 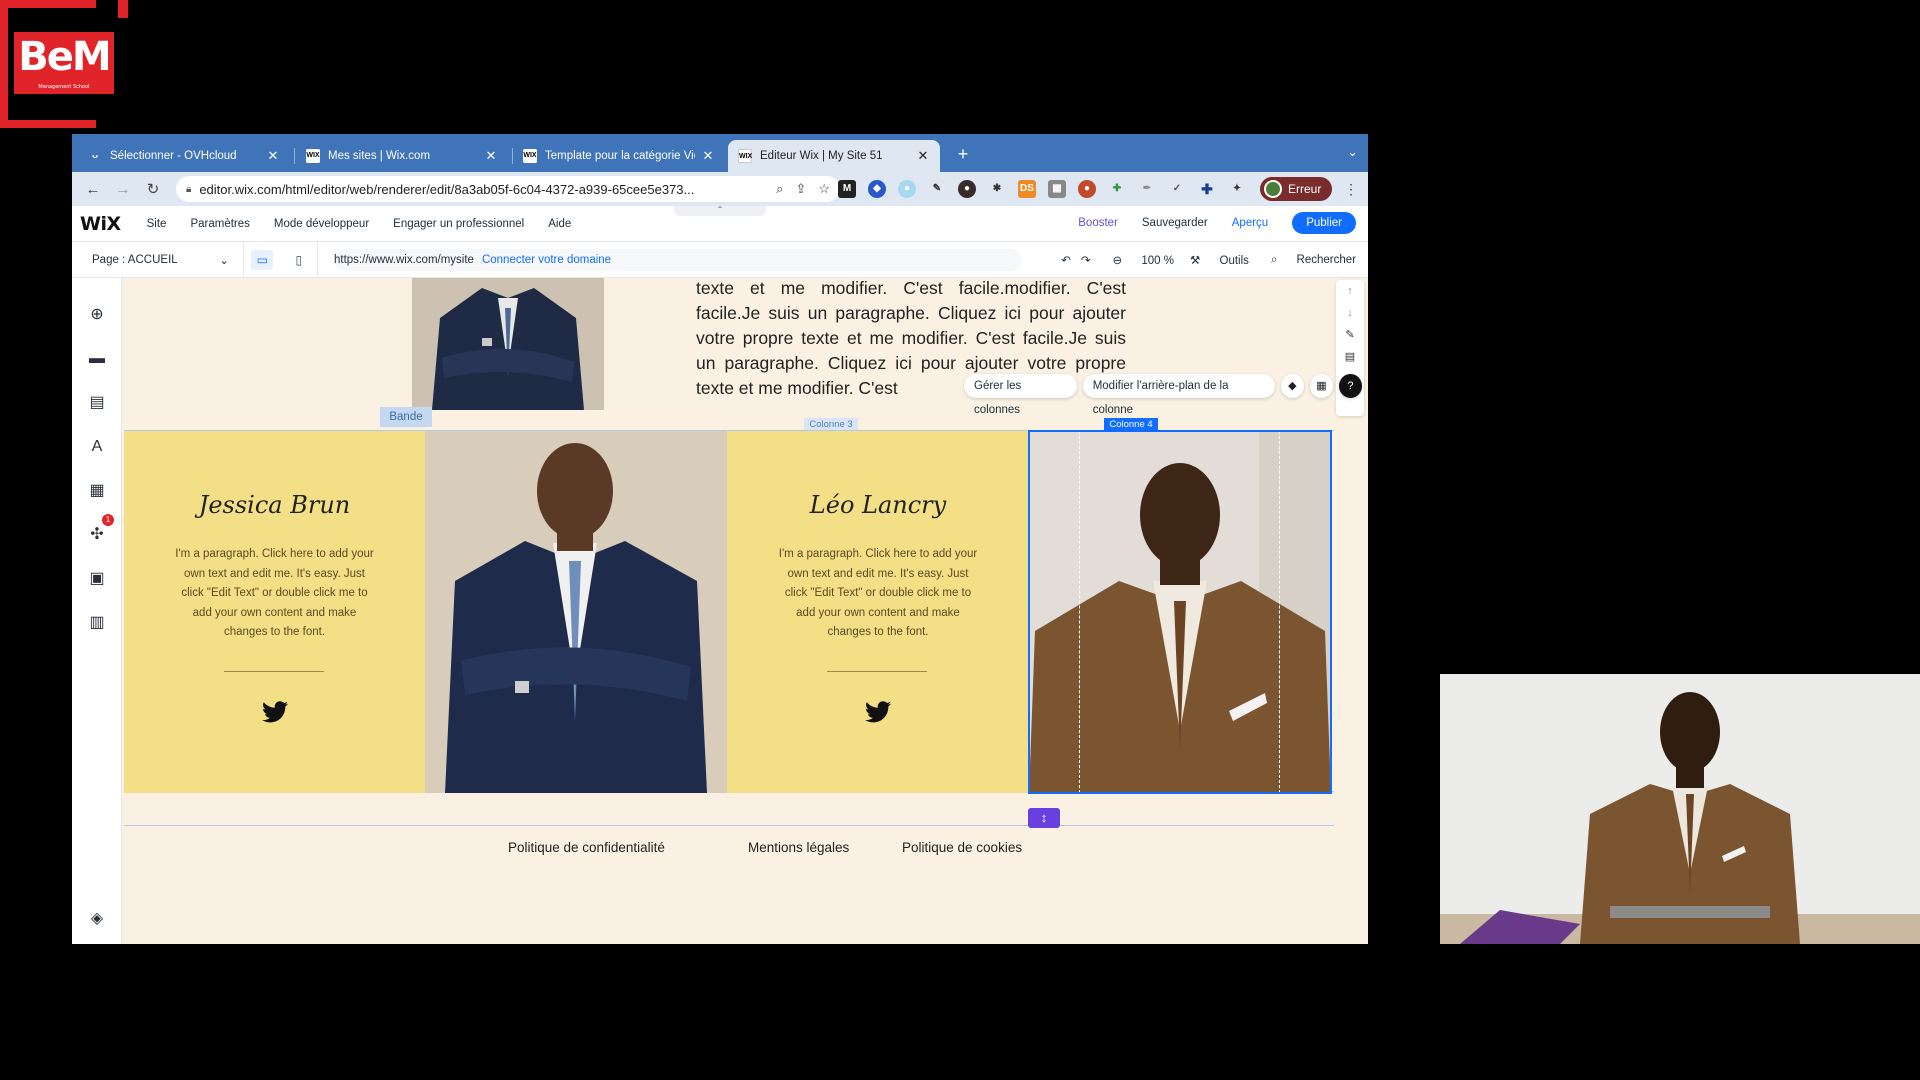 I want to click on extension-grid-icon: ▦, so click(x=1057, y=189).